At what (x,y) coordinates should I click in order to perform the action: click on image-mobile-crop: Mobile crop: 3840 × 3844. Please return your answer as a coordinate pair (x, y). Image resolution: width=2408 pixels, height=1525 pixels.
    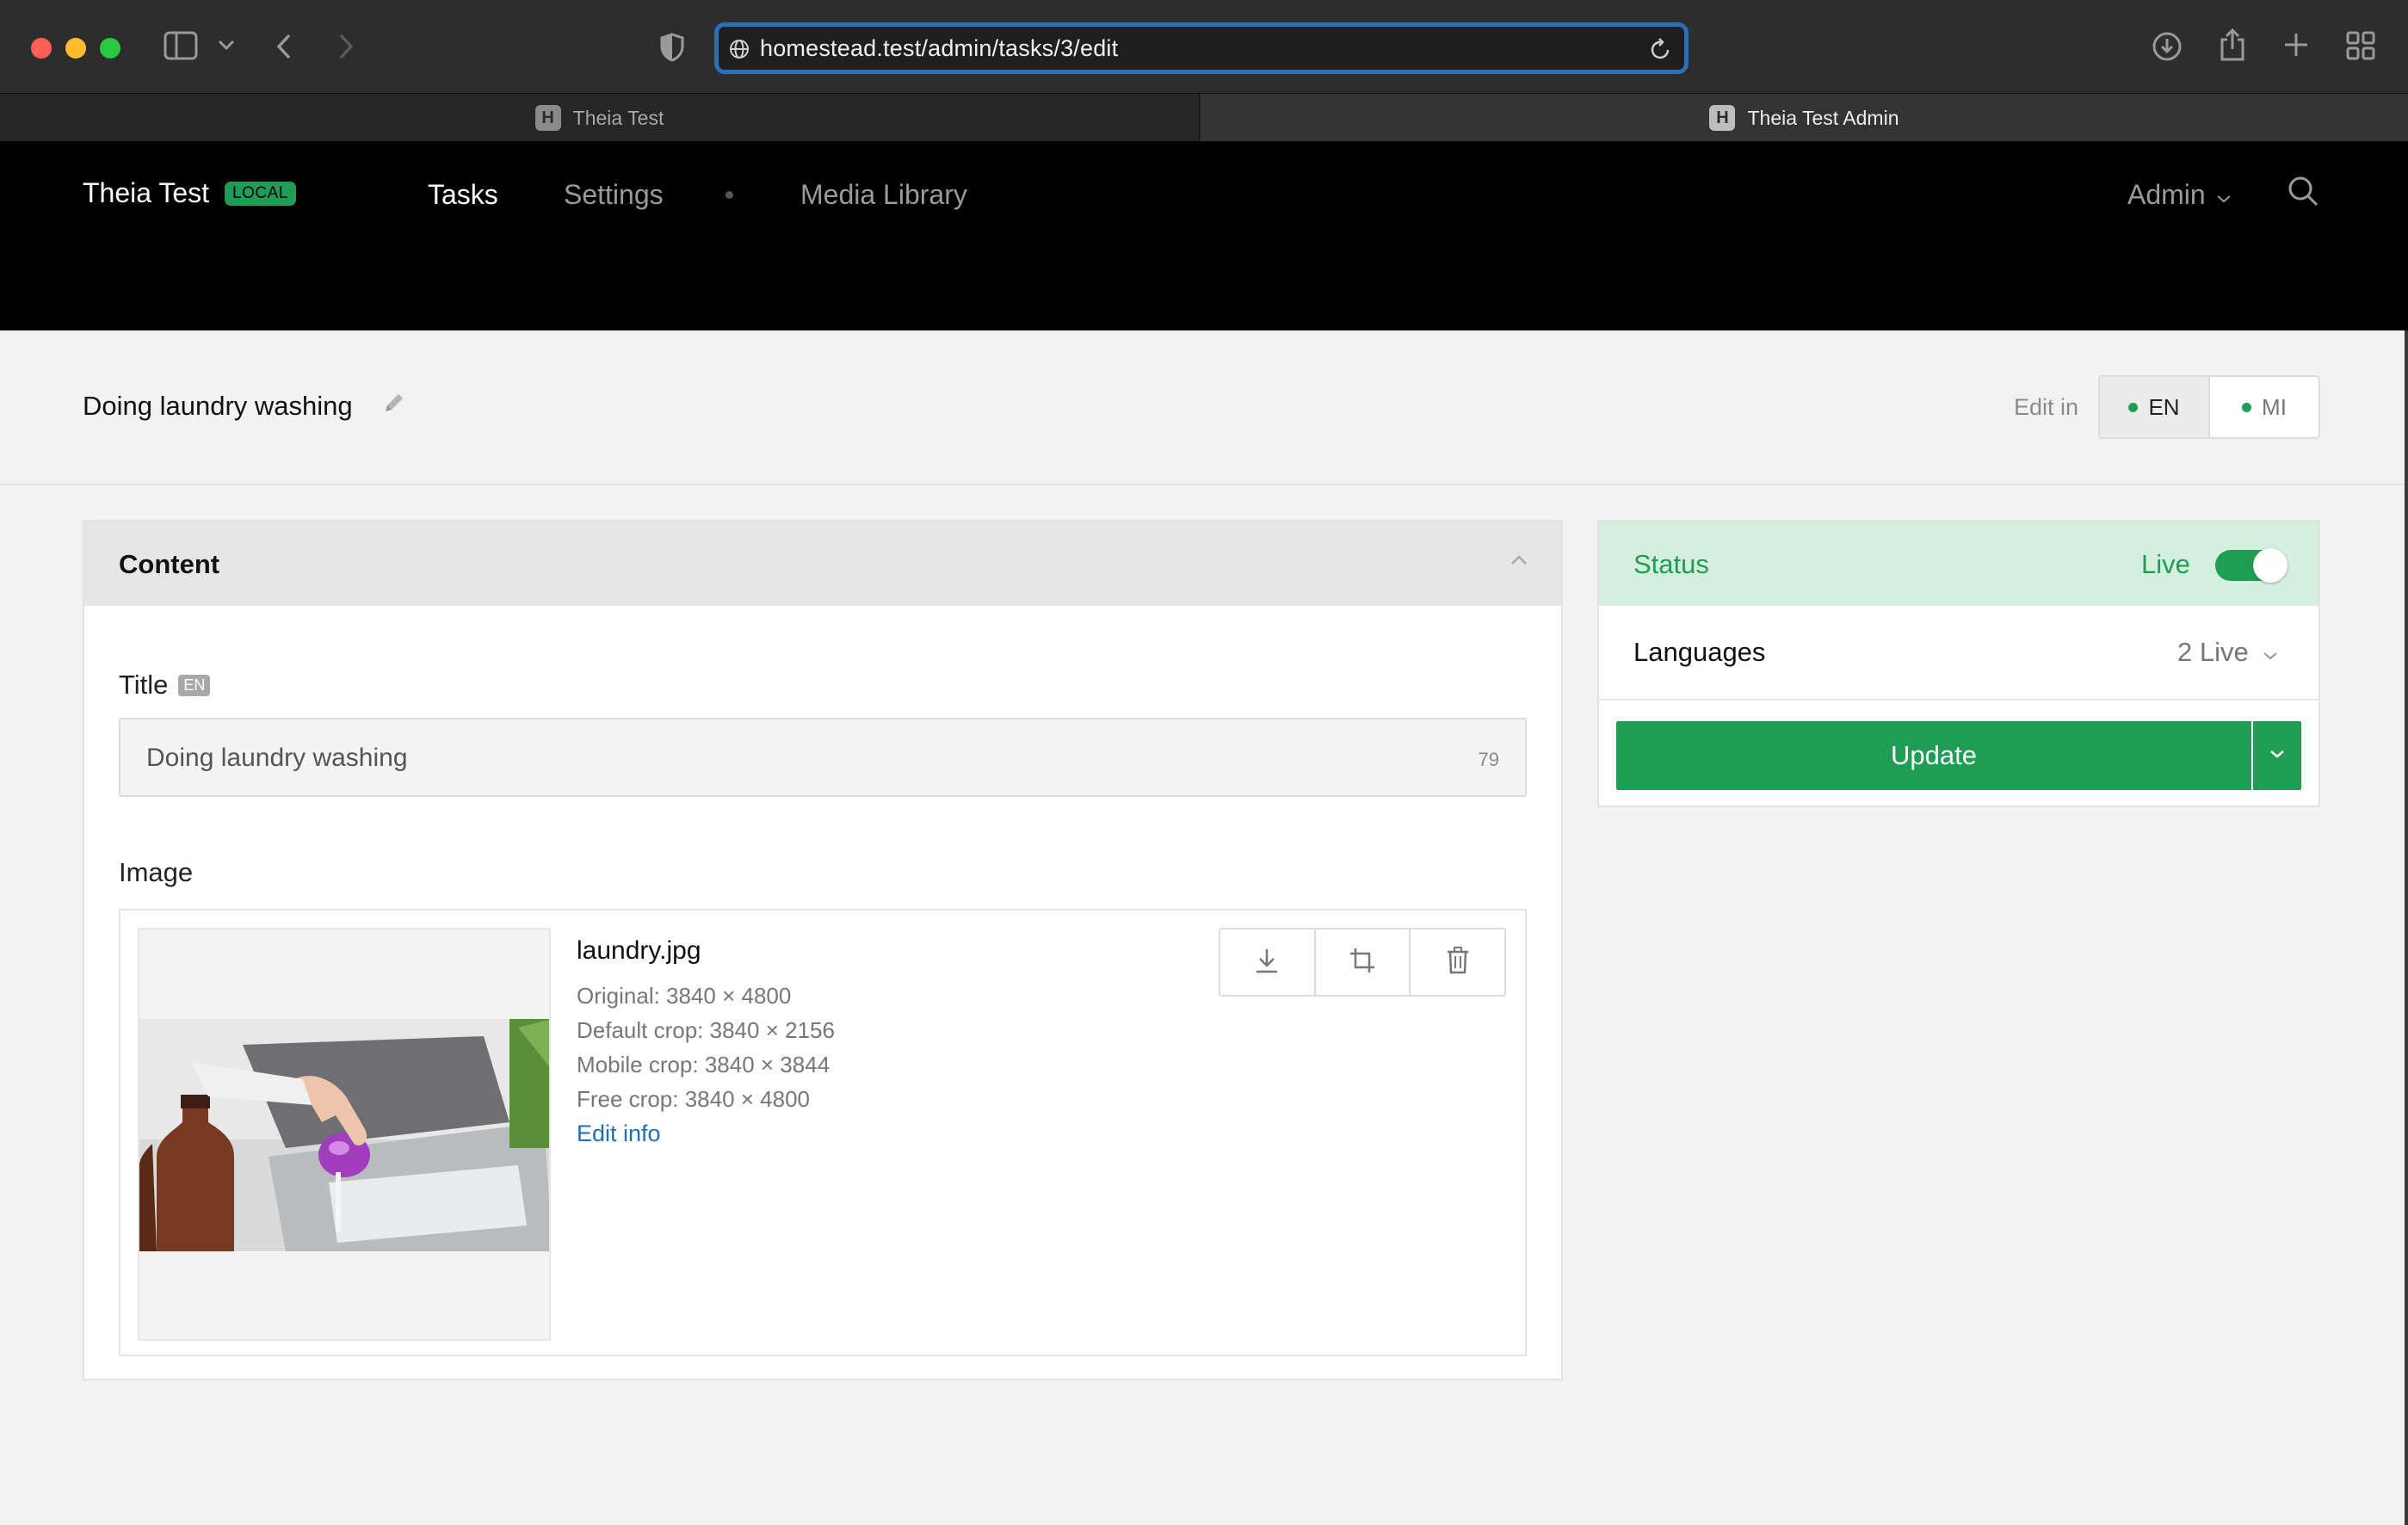
    Looking at the image, I should click on (703, 1064).